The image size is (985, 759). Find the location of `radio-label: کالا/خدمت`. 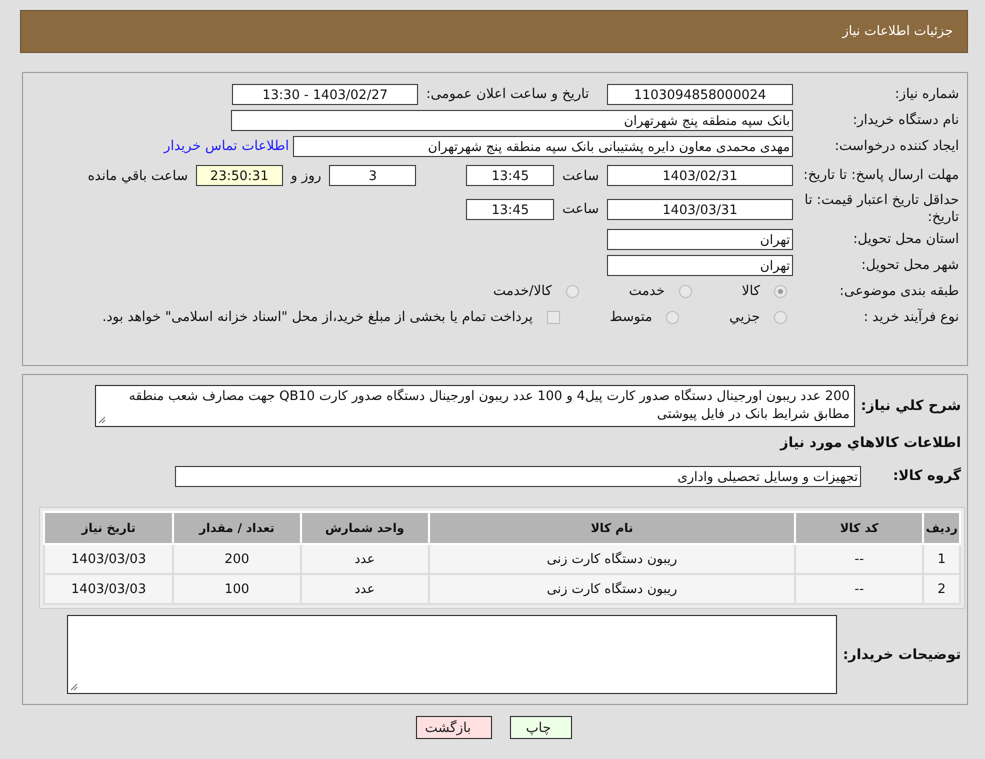

radio-label: کالا/خدمت is located at coordinates (522, 291).